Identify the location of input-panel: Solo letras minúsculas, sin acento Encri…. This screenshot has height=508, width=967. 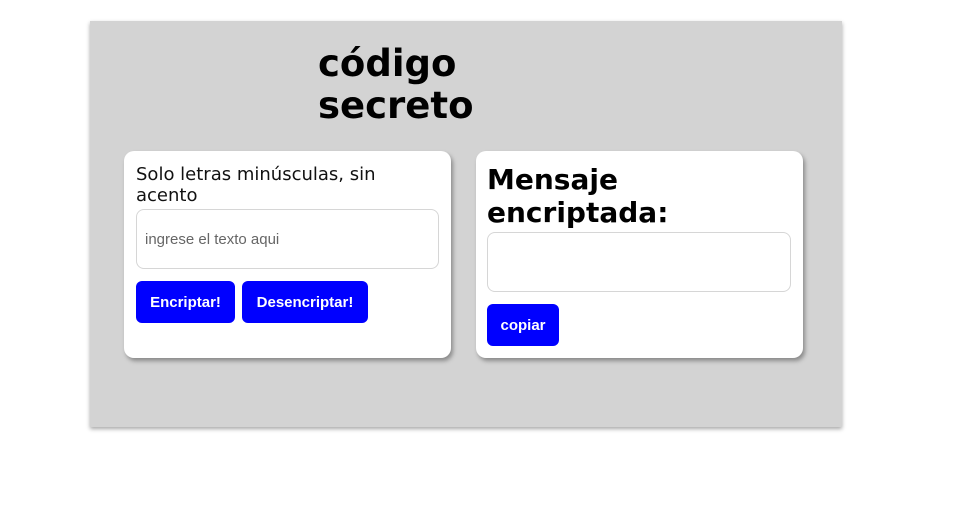
(287, 254).